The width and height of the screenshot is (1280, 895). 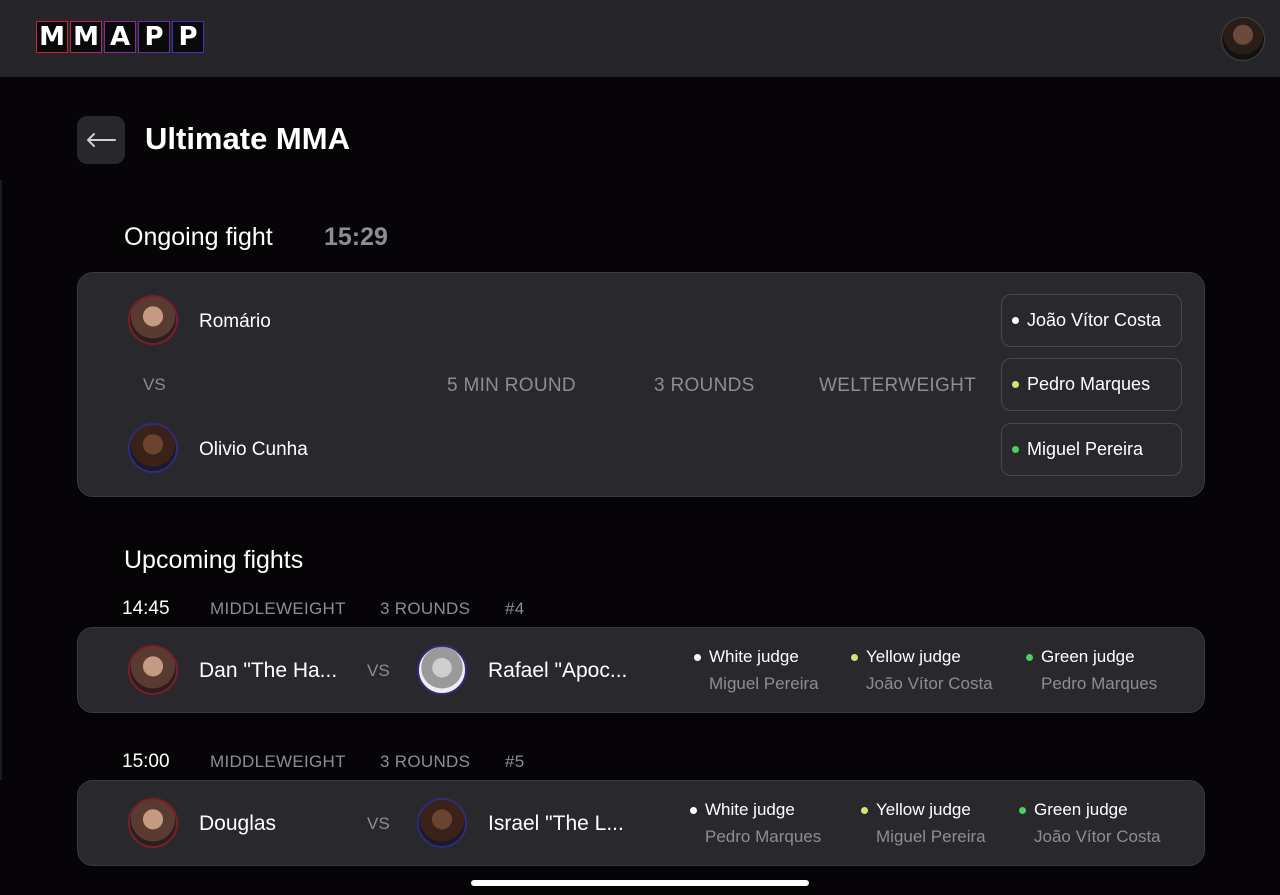 I want to click on page-title: Ultimate MMA, so click(x=247, y=138).